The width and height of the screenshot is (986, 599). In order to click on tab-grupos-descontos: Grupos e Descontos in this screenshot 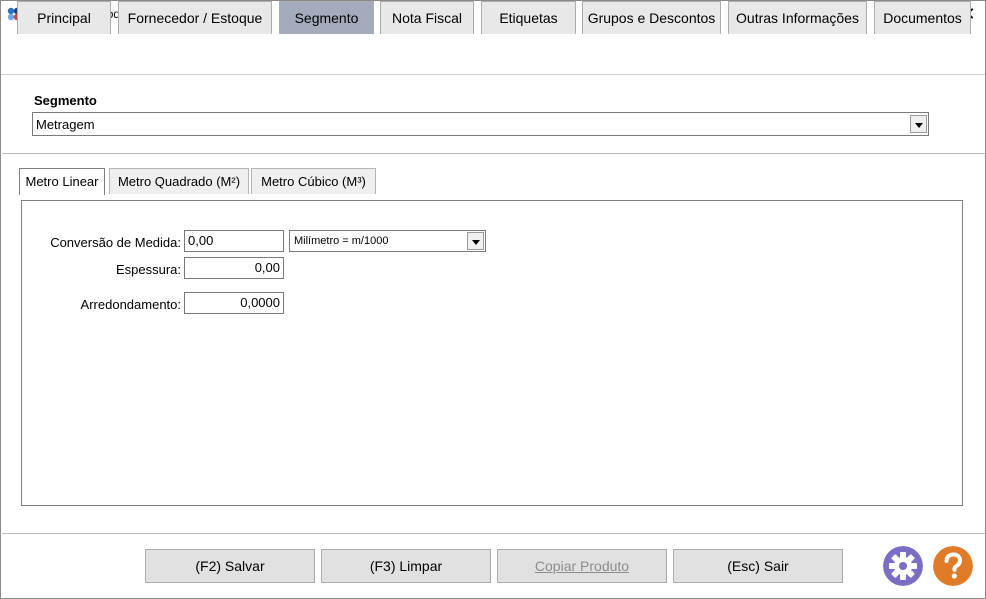, I will do `click(651, 17)`.